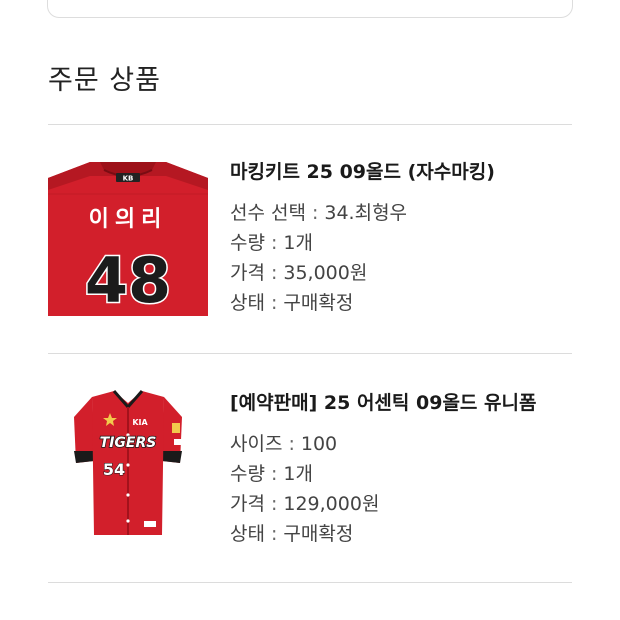 The width and height of the screenshot is (620, 620). I want to click on product-image-jersey: KIA TIGERS 54, so click(128, 465).